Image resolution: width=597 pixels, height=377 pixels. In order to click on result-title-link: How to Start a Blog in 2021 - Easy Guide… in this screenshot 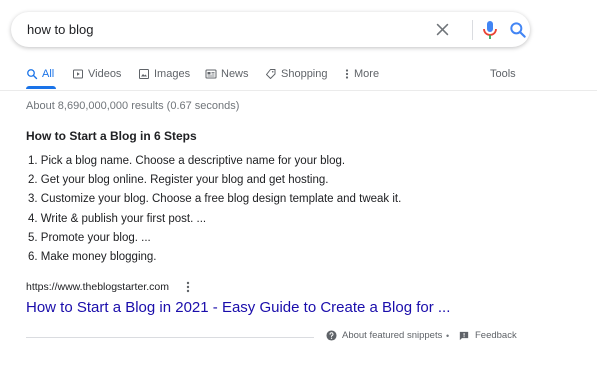, I will do `click(238, 307)`.